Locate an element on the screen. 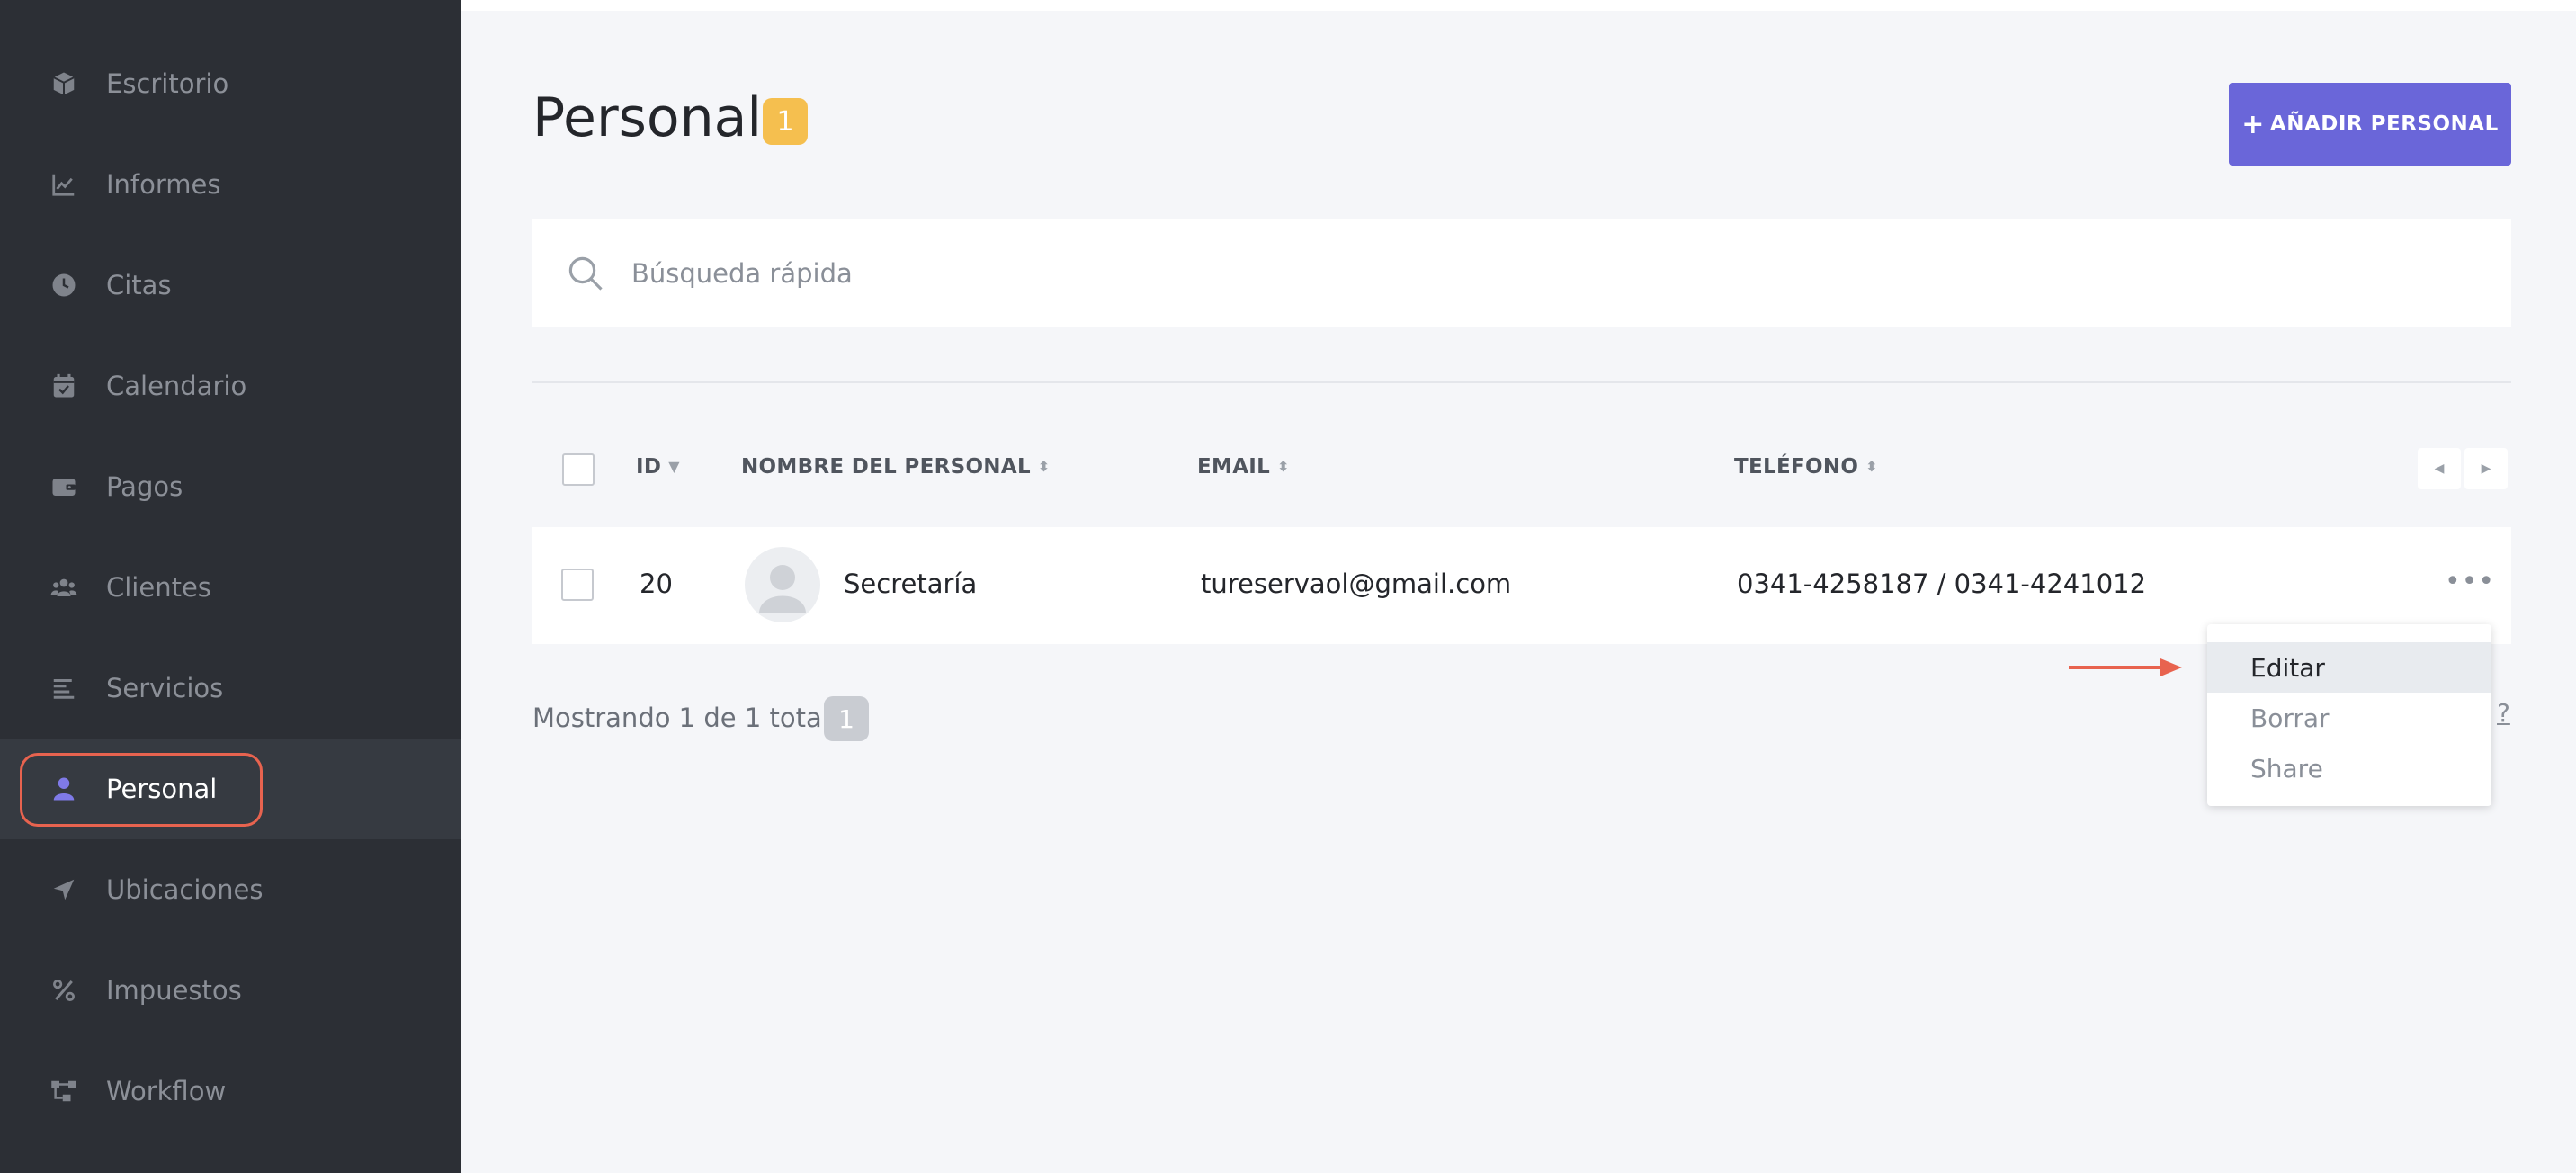  select-all-checkbox is located at coordinates (578, 469).